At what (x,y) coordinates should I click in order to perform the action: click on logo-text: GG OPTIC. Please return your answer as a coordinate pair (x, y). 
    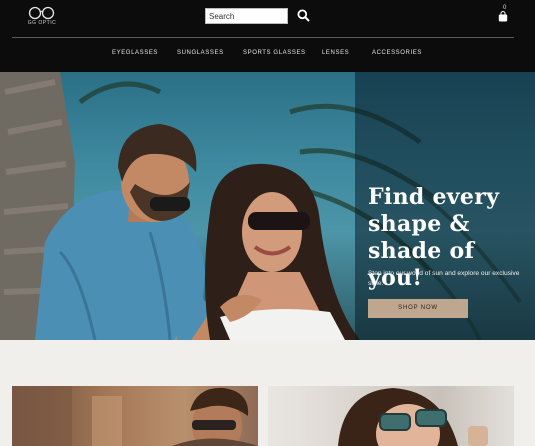
    Looking at the image, I should click on (42, 23).